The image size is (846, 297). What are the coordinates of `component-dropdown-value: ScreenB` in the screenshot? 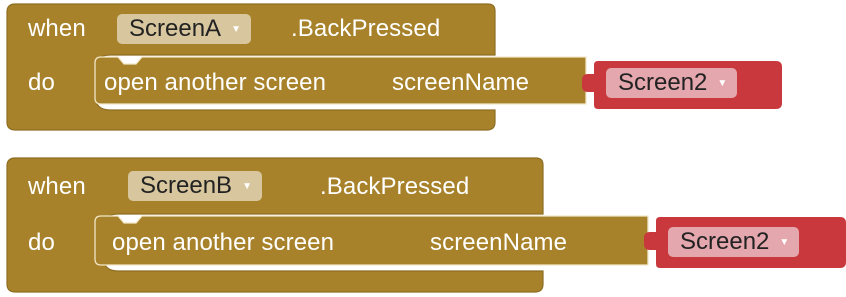 It's located at (186, 185).